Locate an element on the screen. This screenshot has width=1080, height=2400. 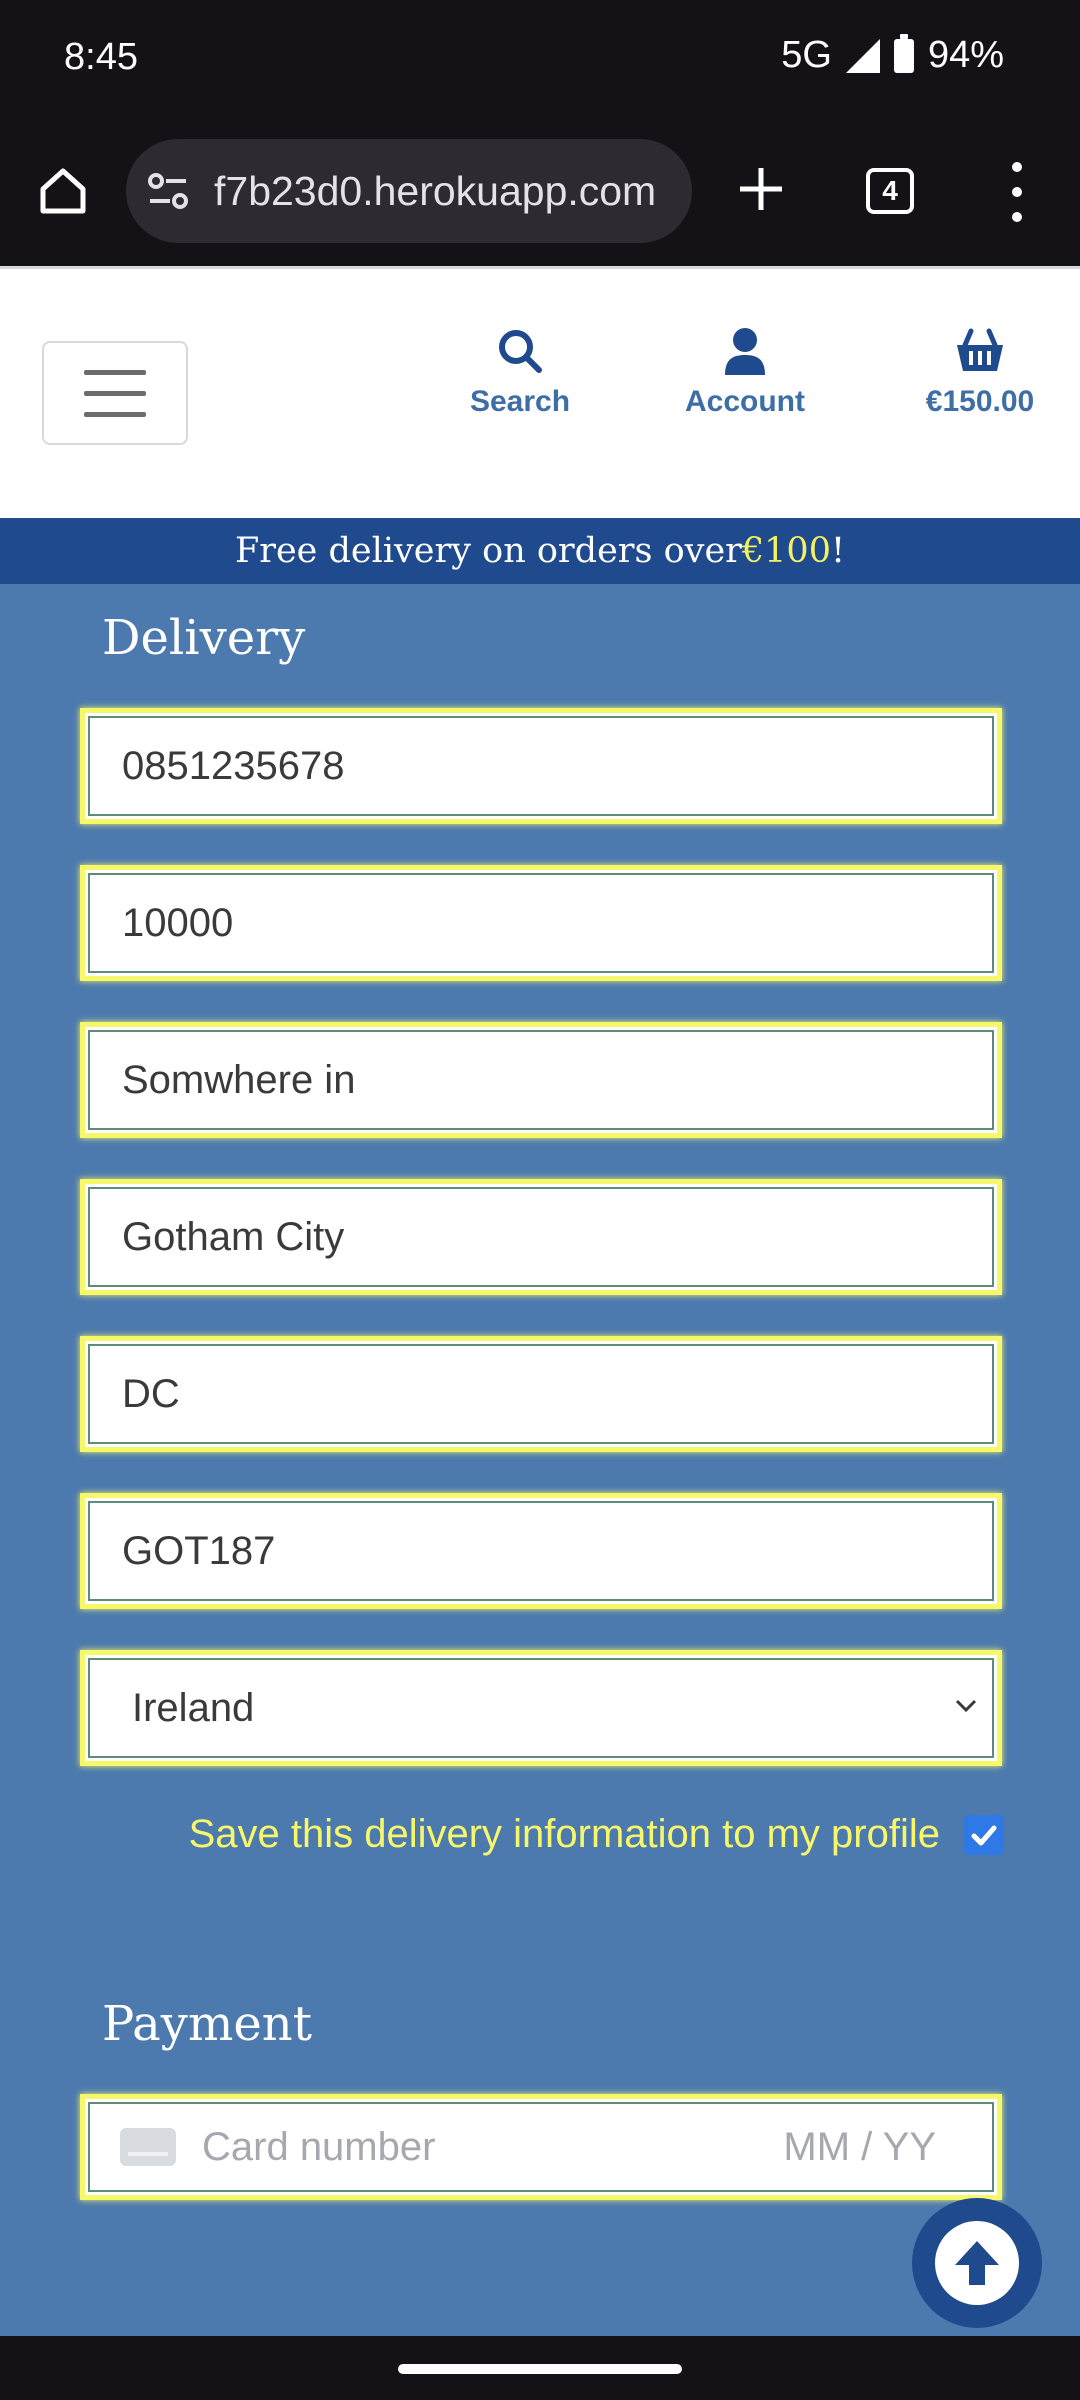
phone-field: 0851235678 is located at coordinates (541, 766).